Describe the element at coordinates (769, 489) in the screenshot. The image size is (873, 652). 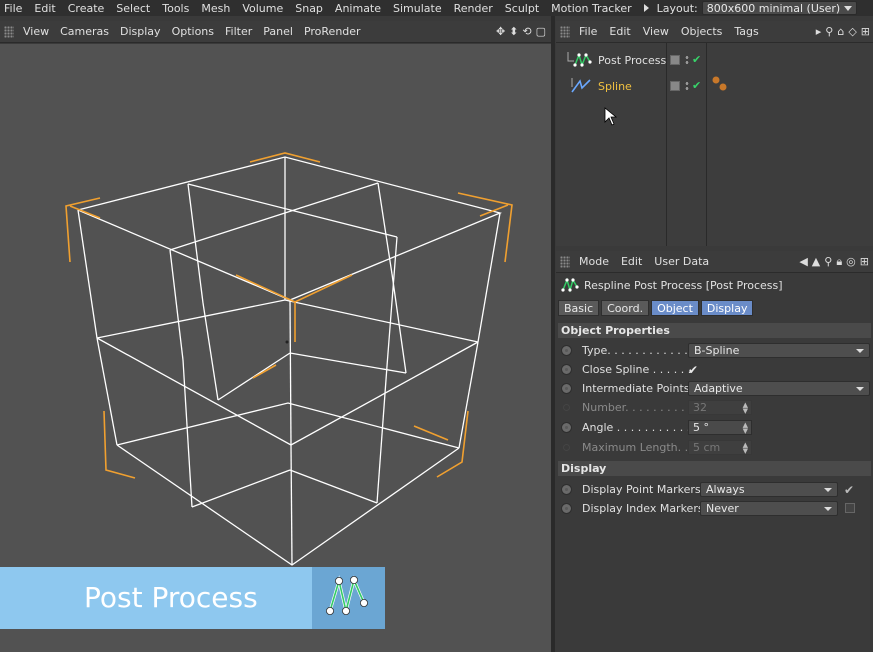
I see `point-markers-dropdown: Always` at that location.